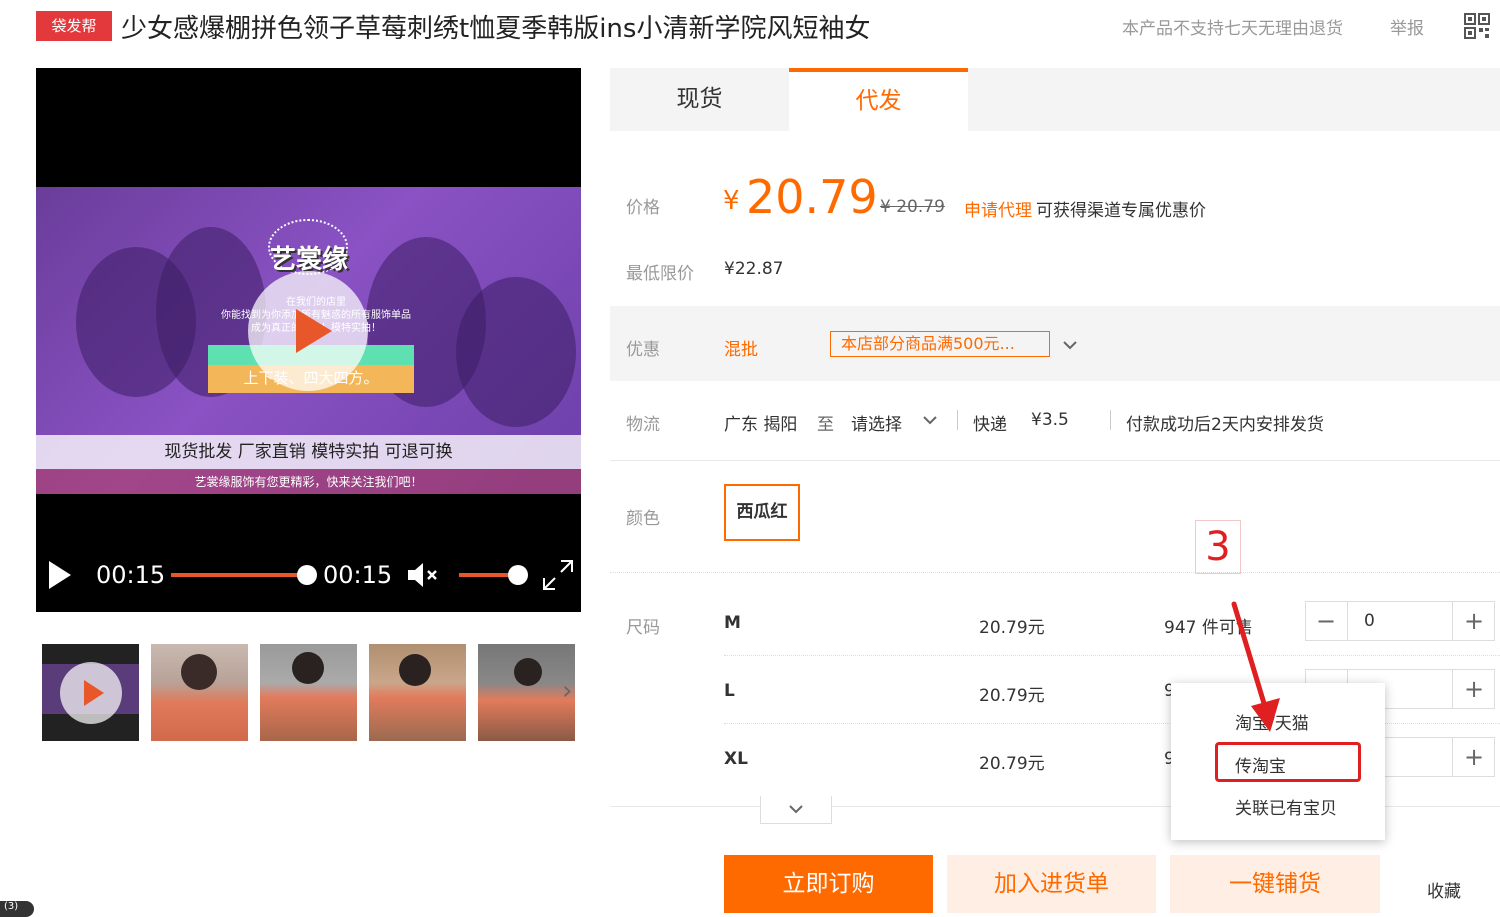 The height and width of the screenshot is (917, 1500). What do you see at coordinates (1286, 806) in the screenshot?
I see `menu-item-link-existing: 关联已有宝贝` at bounding box center [1286, 806].